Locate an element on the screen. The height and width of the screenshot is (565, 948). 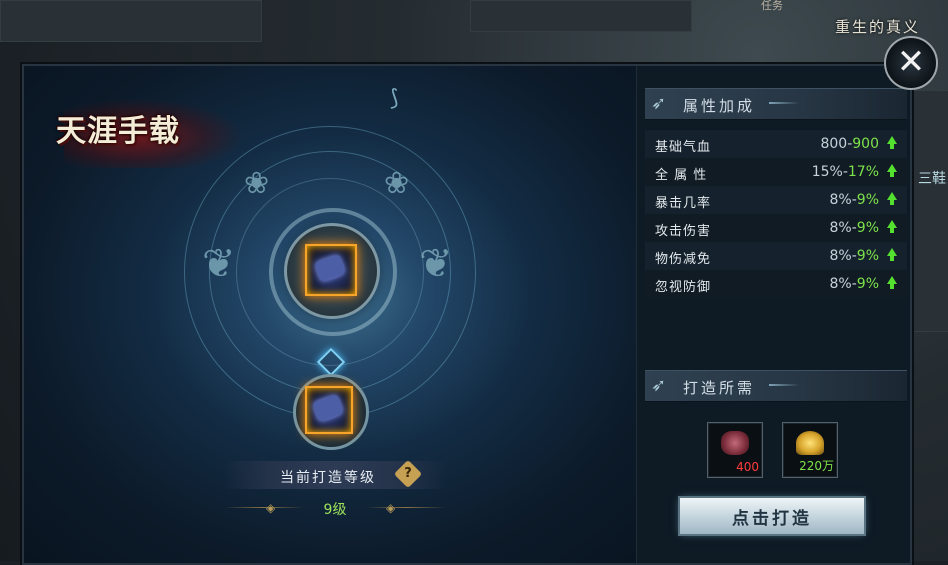
current-level-label: 当前打造等级 is located at coordinates (328, 478).